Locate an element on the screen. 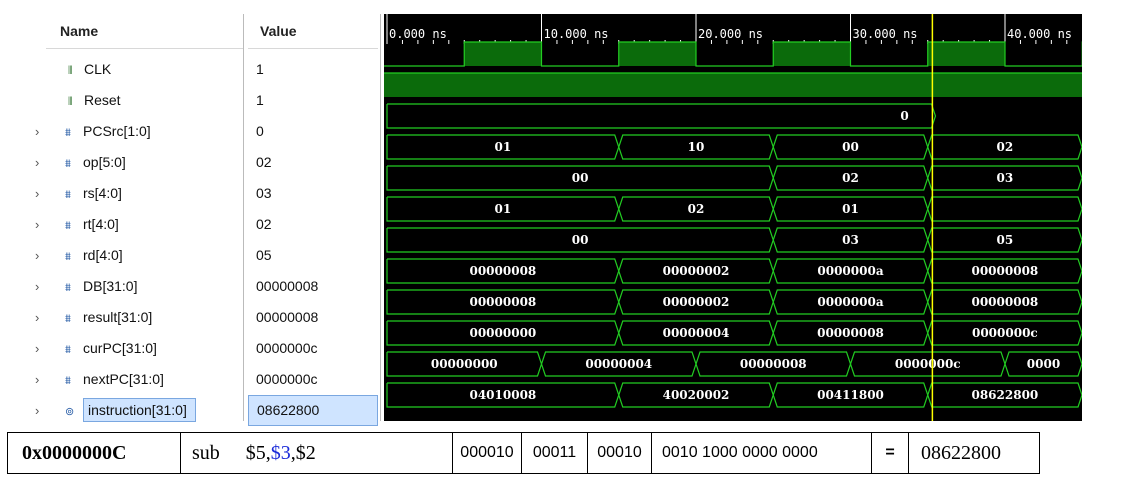 This screenshot has height=477, width=1130. signal-name-text: Reset is located at coordinates (102, 100).